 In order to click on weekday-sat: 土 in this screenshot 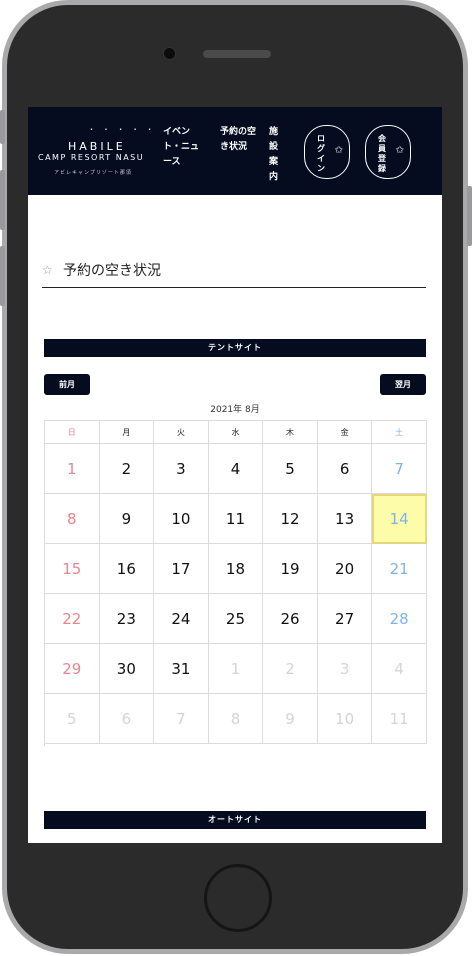, I will do `click(399, 432)`.